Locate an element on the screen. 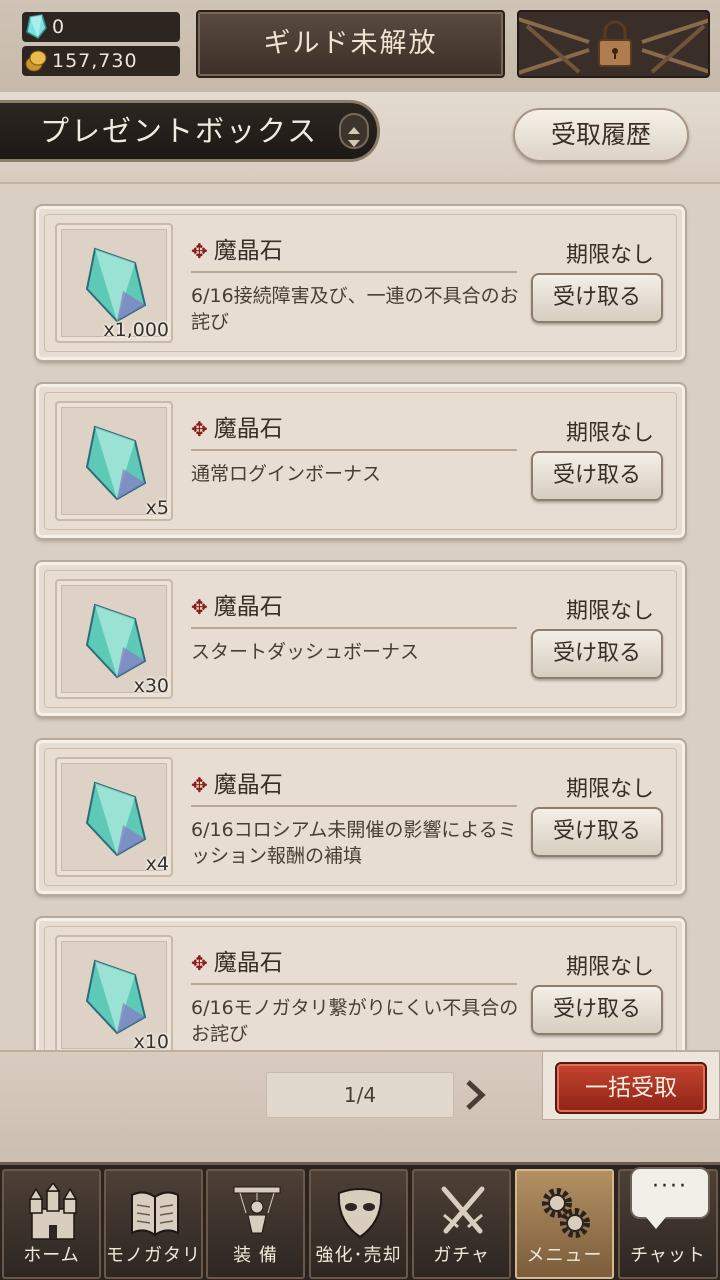 The width and height of the screenshot is (720, 1280). bulk-receive-button: 一括受取 is located at coordinates (631, 1088).